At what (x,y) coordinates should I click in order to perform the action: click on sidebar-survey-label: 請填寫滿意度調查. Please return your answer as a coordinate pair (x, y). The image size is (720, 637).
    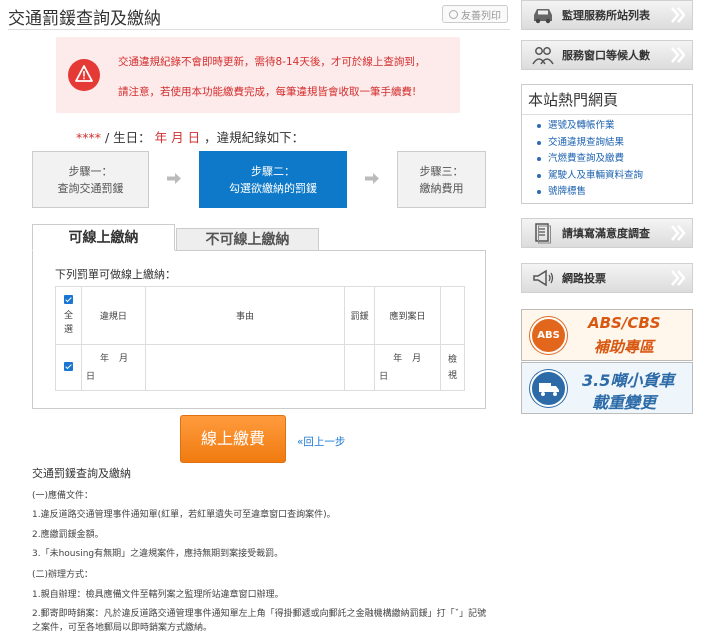
    Looking at the image, I should click on (606, 233).